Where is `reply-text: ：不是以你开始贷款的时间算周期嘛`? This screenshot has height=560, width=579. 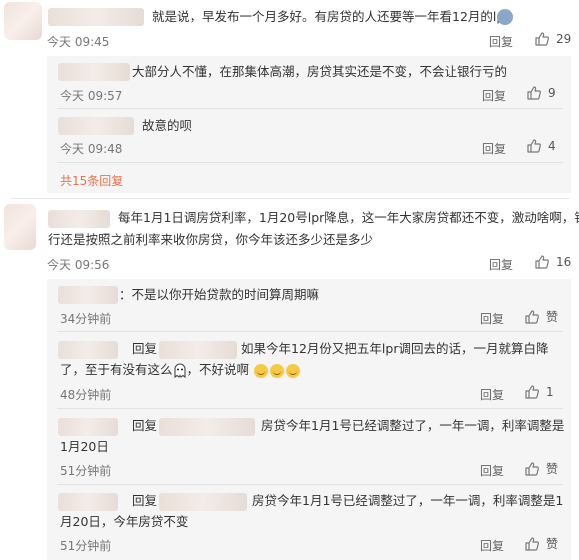 reply-text: ：不是以你开始贷款的时间算周期嘛 is located at coordinates (219, 294).